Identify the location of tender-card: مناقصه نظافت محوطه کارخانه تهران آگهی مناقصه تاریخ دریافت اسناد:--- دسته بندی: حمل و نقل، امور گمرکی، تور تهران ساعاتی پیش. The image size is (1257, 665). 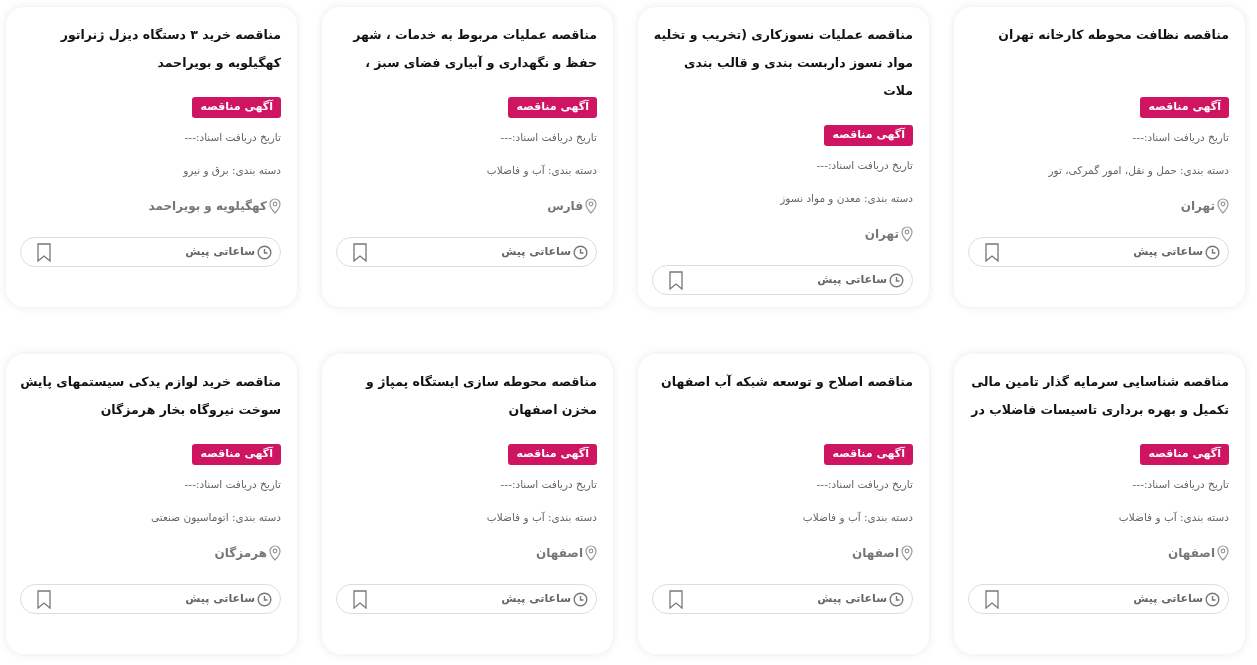
(1099, 157).